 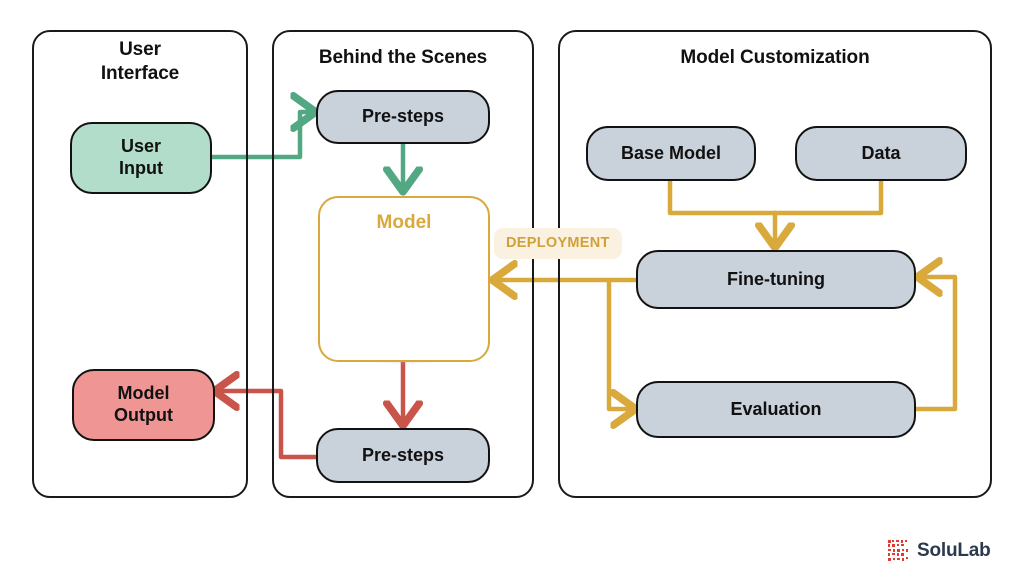 I want to click on node-label: Data, so click(x=881, y=152).